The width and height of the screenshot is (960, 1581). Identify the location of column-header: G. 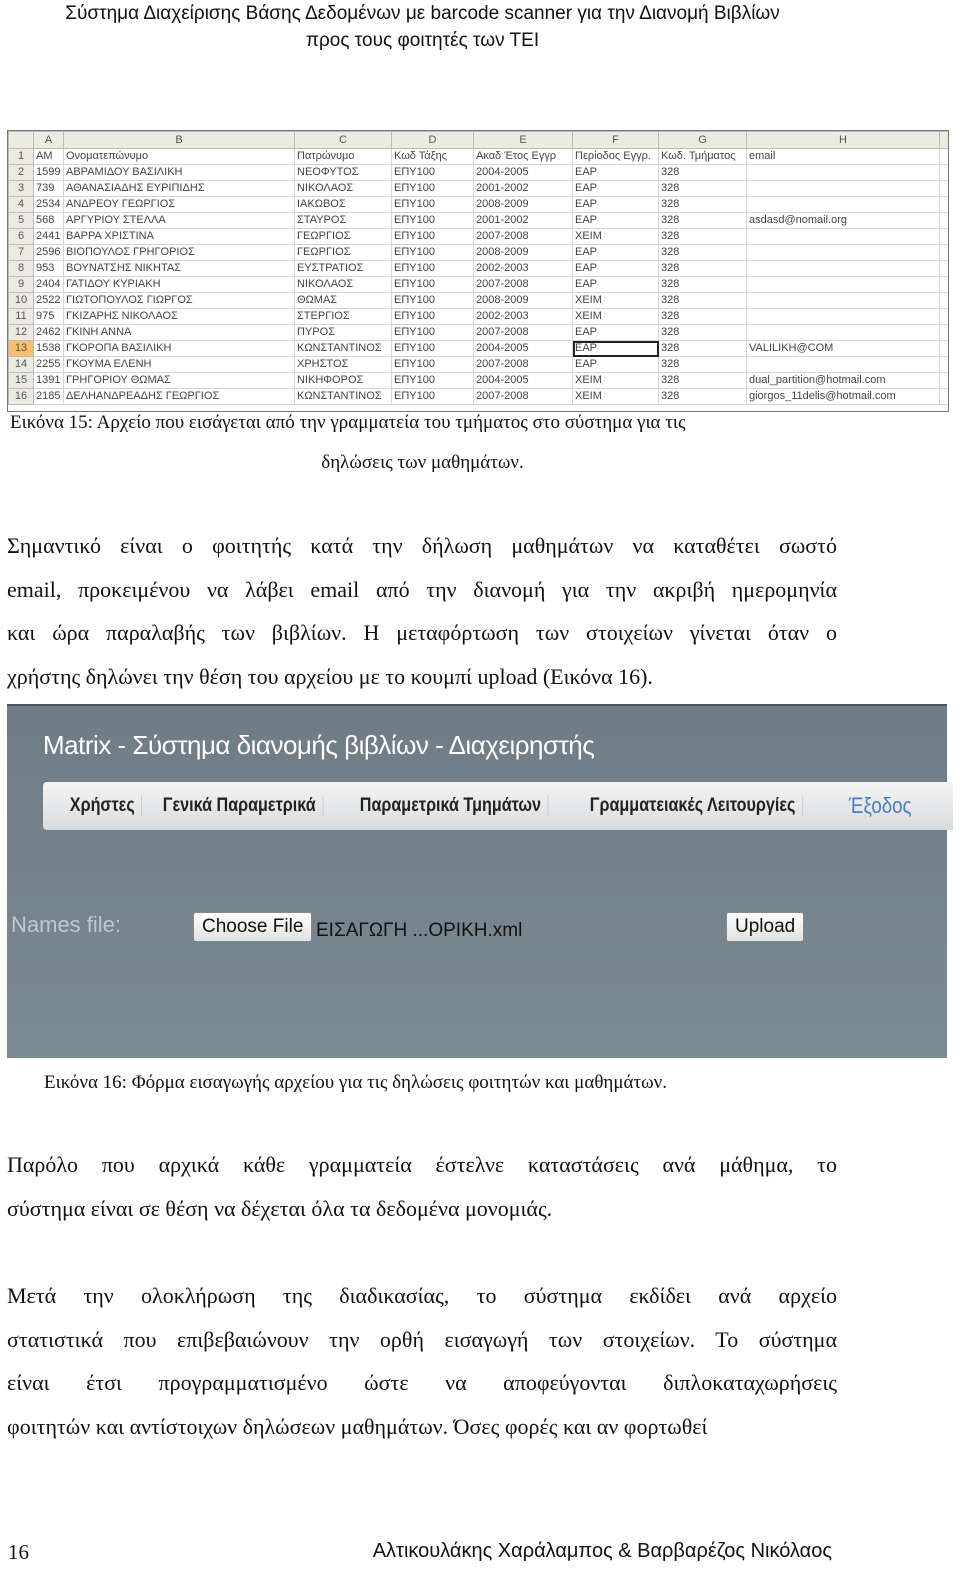
(702, 140).